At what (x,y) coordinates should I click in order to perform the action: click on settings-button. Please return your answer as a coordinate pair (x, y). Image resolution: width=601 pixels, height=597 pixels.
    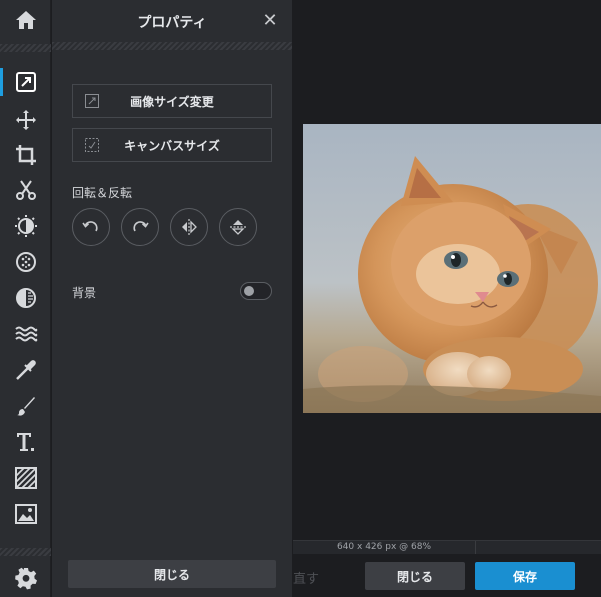
    Looking at the image, I should click on (25, 578).